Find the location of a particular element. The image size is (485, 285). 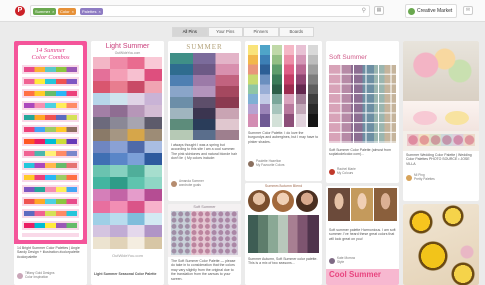

search-tag-label: Palettes is located at coordinates (89, 11).